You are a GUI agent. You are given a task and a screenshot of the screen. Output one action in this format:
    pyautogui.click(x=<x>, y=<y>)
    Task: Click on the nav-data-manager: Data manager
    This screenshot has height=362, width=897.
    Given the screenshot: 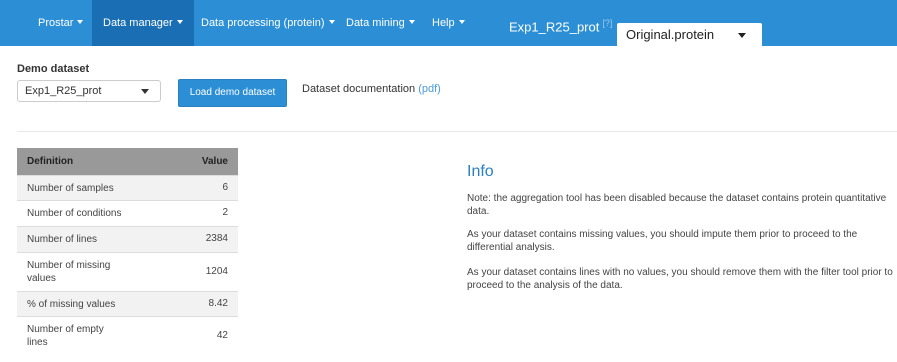 What is the action you would take?
    pyautogui.click(x=143, y=23)
    